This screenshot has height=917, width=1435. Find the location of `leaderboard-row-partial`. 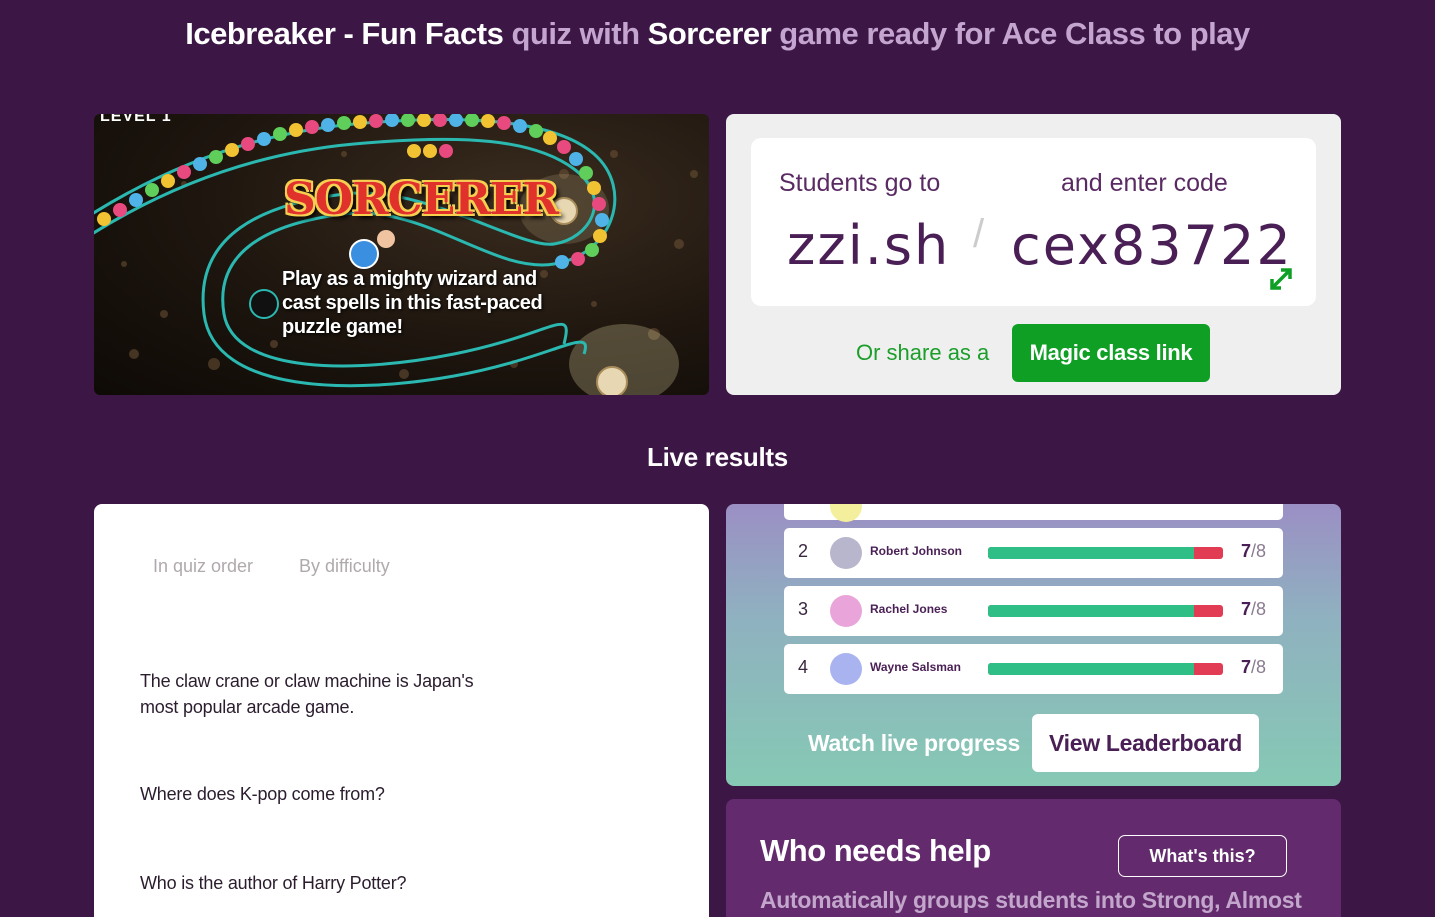

leaderboard-row-partial is located at coordinates (1033, 513).